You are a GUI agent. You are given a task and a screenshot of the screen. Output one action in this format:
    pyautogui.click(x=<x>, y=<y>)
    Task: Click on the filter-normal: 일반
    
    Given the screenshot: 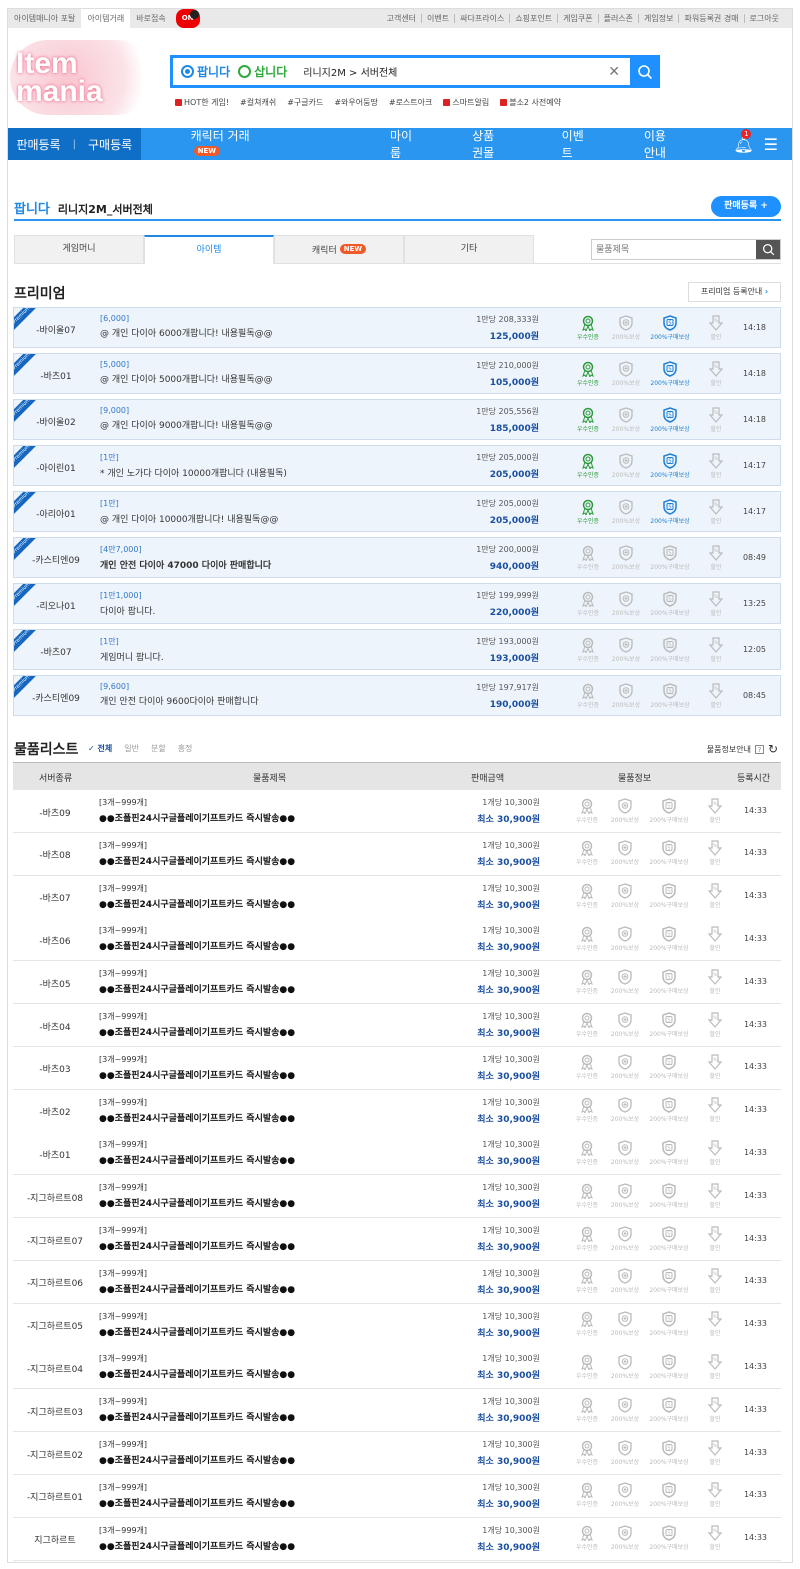 What is the action you would take?
    pyautogui.click(x=131, y=748)
    